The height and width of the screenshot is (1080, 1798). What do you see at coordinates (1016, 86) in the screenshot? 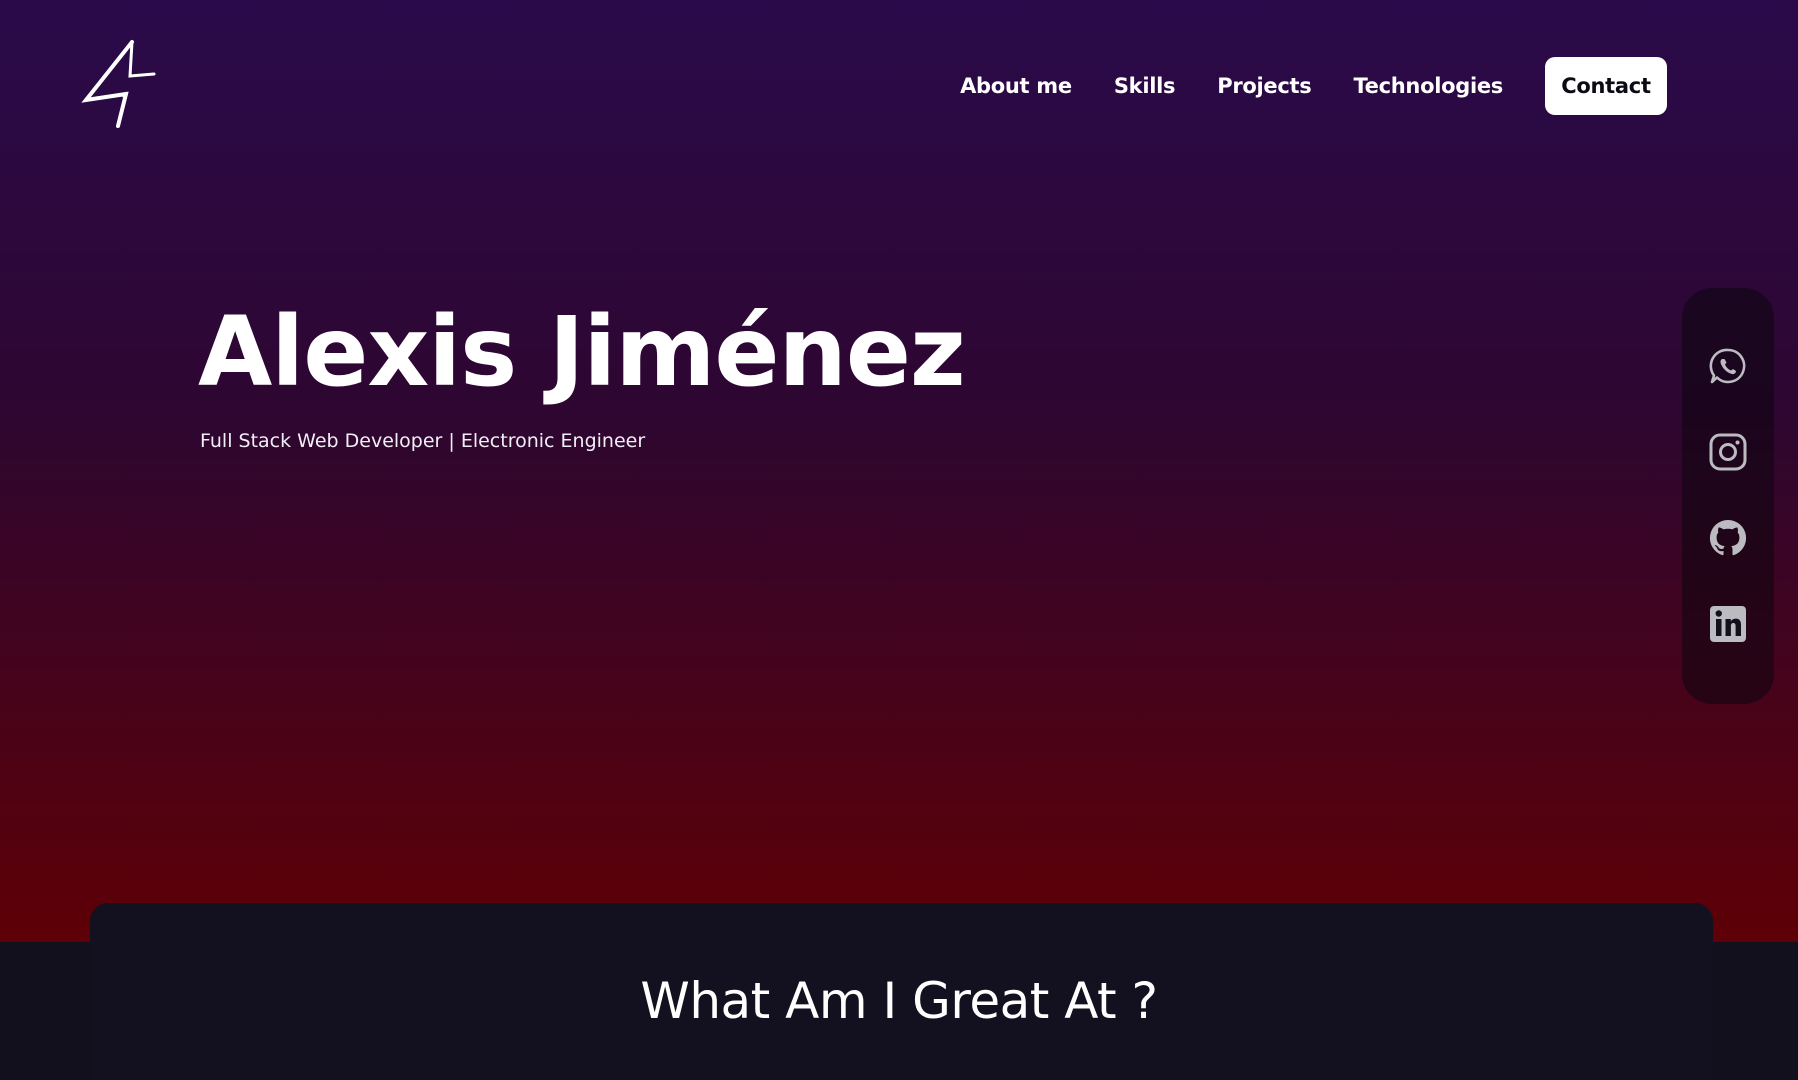
I see `nav-about-me: About me` at bounding box center [1016, 86].